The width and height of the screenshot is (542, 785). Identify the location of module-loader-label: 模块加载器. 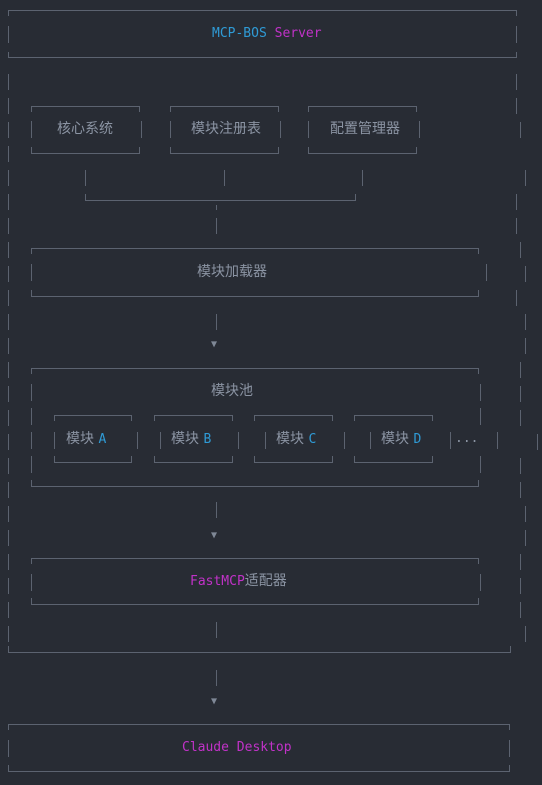
(232, 272).